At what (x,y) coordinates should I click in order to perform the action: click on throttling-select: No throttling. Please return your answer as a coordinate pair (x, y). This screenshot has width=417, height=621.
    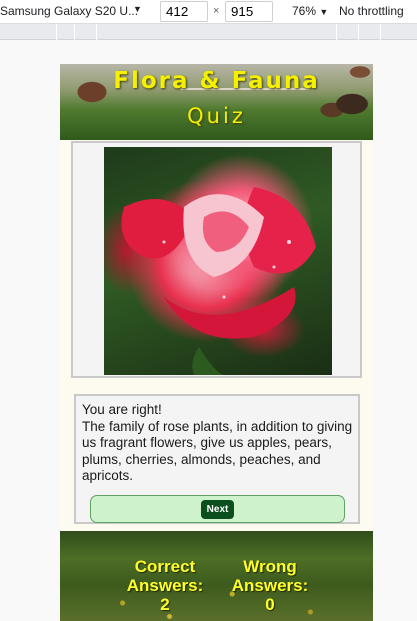
    Looking at the image, I should click on (371, 11).